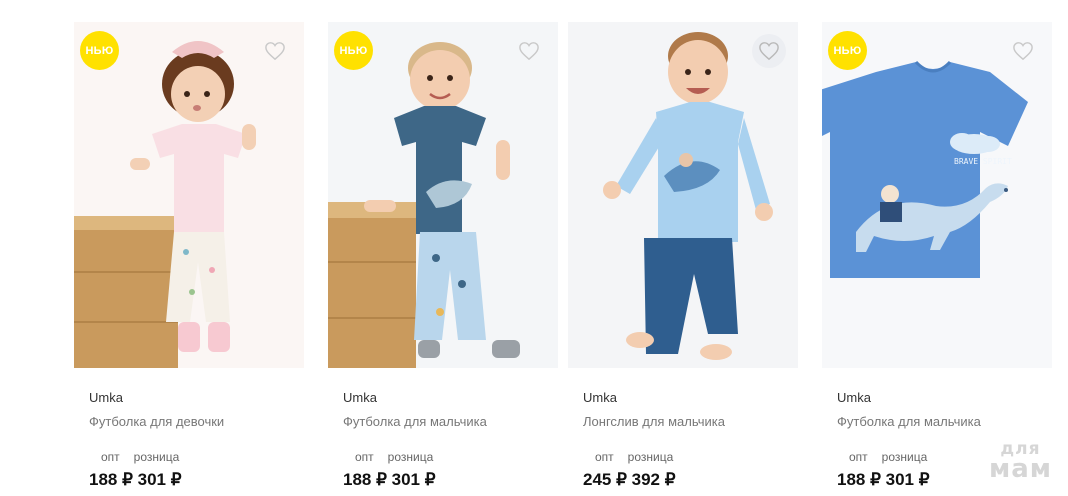 The height and width of the screenshot is (496, 1068). Describe the element at coordinates (983, 161) in the screenshot. I see `brave-spirit-print: BRAVE SPIRIT` at that location.